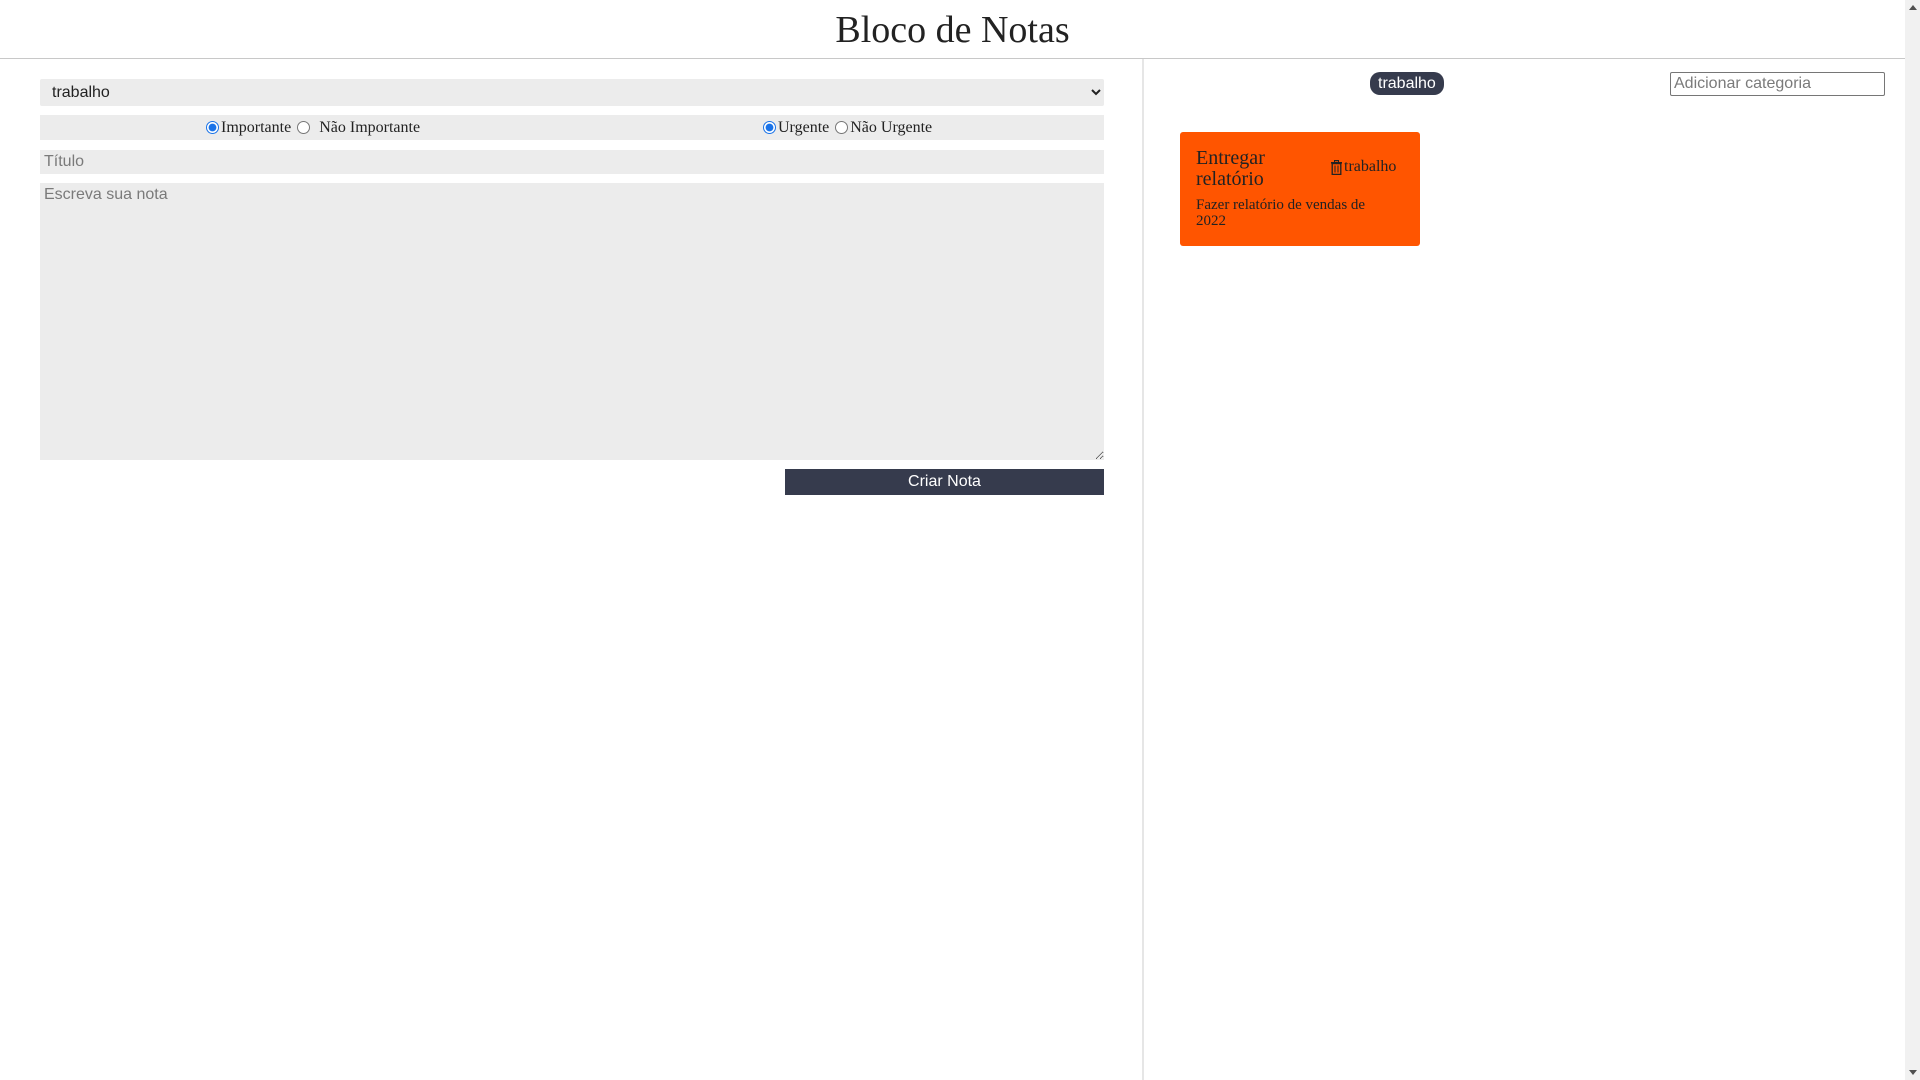 This screenshot has height=1080, width=1920. I want to click on importance-group: Importante Não Importante, so click(316, 127).